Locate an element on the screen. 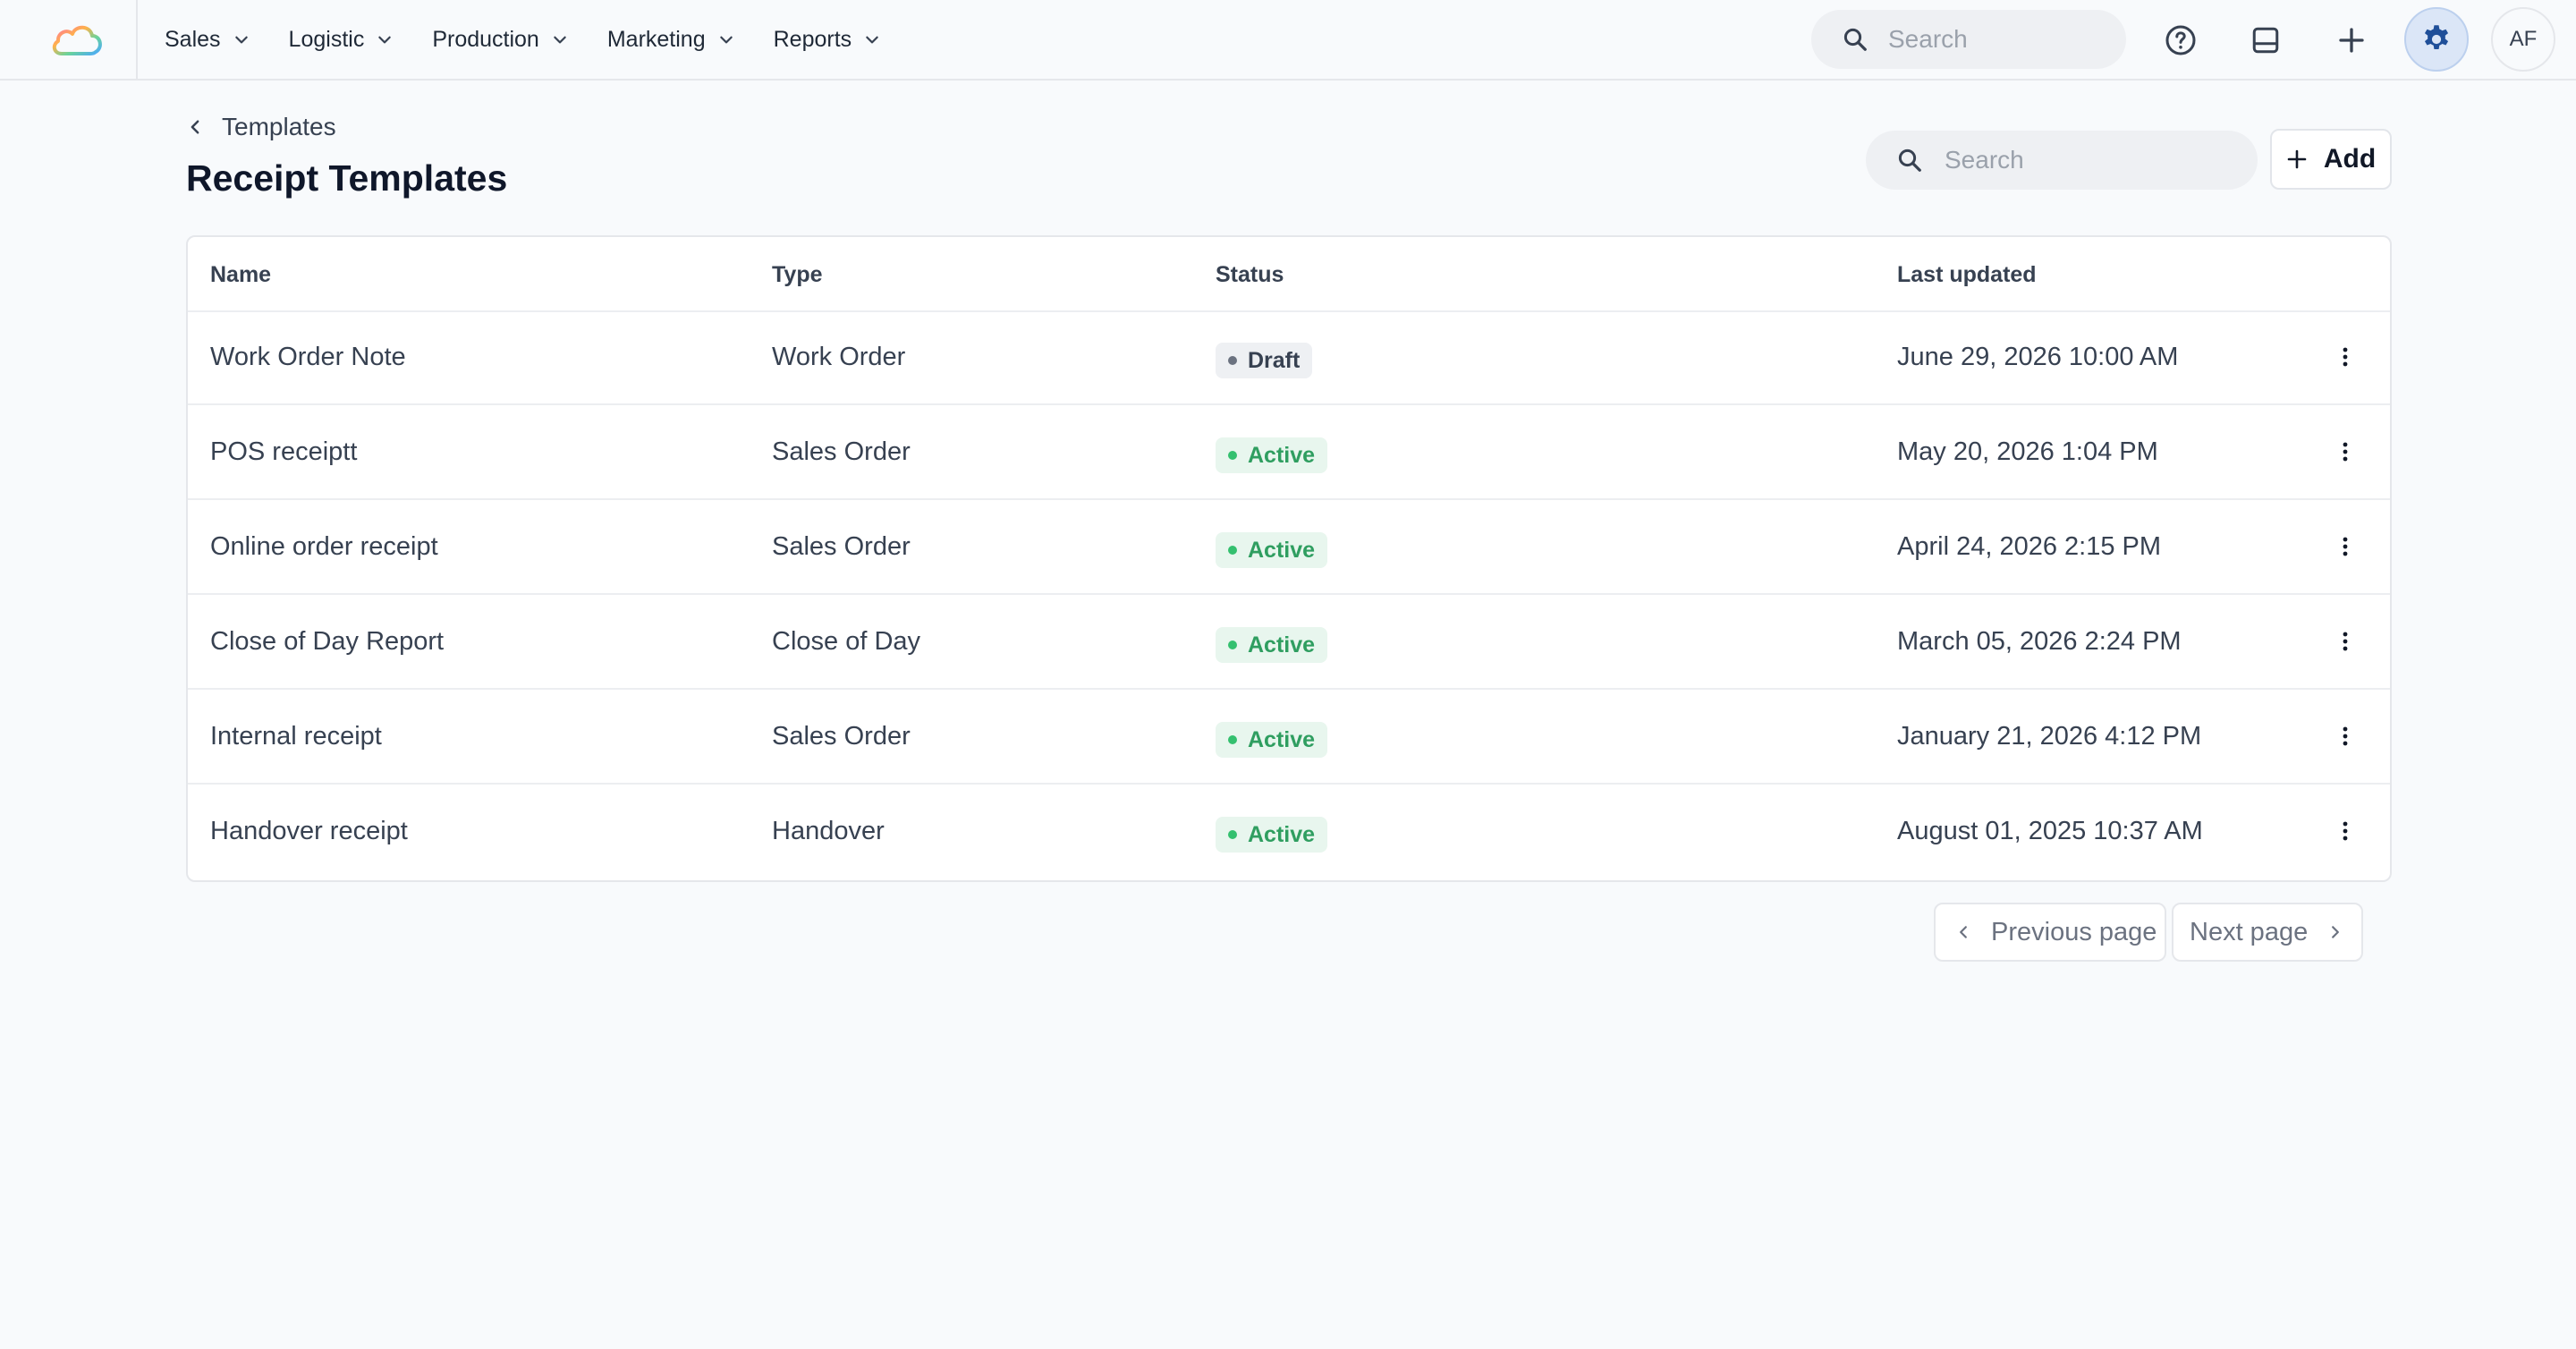  previous-page-label: Previous page is located at coordinates (2074, 931).